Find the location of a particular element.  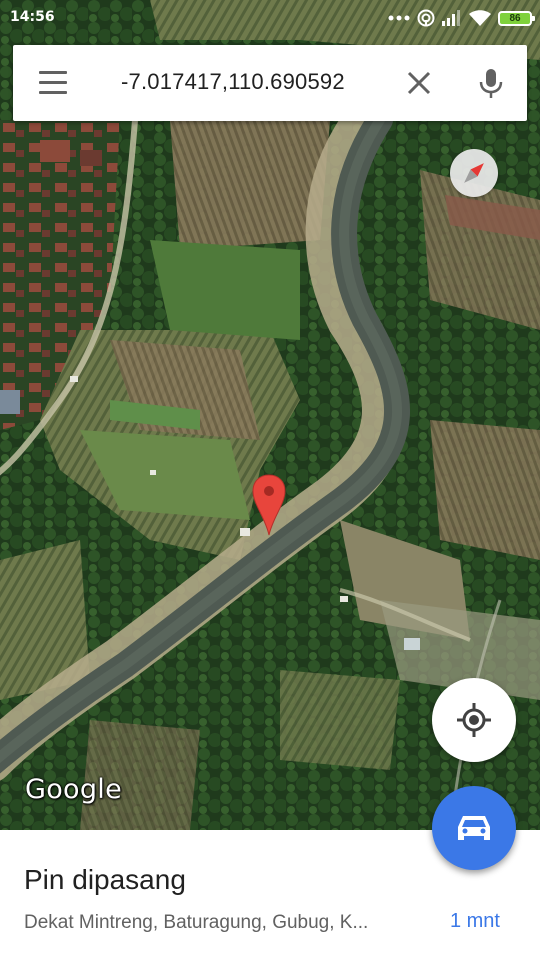

car-icon is located at coordinates (474, 828).